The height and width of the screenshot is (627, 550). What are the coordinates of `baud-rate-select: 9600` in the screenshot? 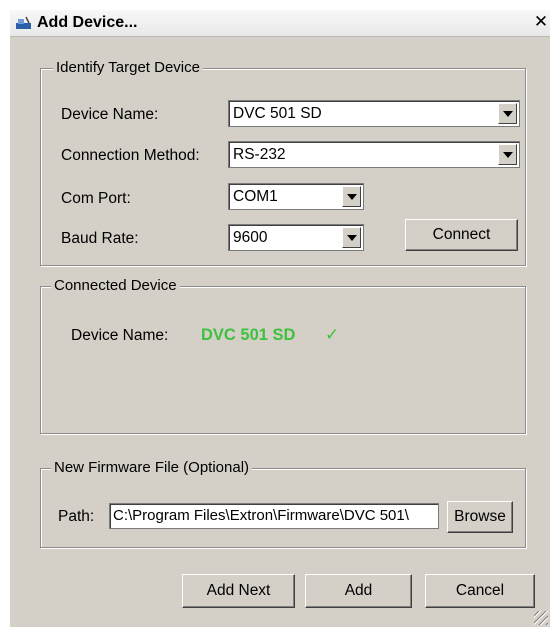 It's located at (296, 237).